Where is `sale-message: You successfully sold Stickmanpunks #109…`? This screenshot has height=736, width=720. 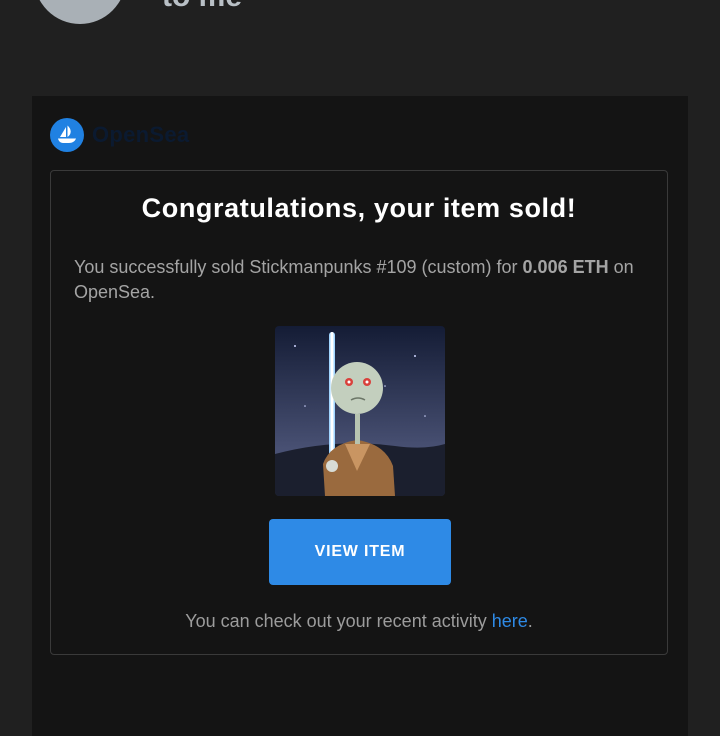 sale-message: You successfully sold Stickmanpunks #109… is located at coordinates (354, 280).